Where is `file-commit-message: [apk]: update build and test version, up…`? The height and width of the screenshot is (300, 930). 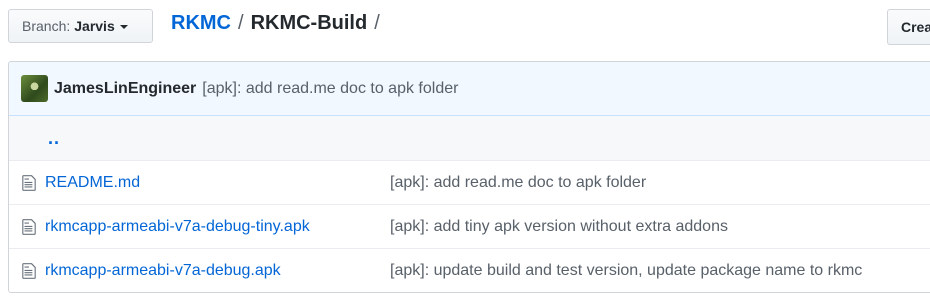
file-commit-message: [apk]: update build and test version, up… is located at coordinates (626, 271).